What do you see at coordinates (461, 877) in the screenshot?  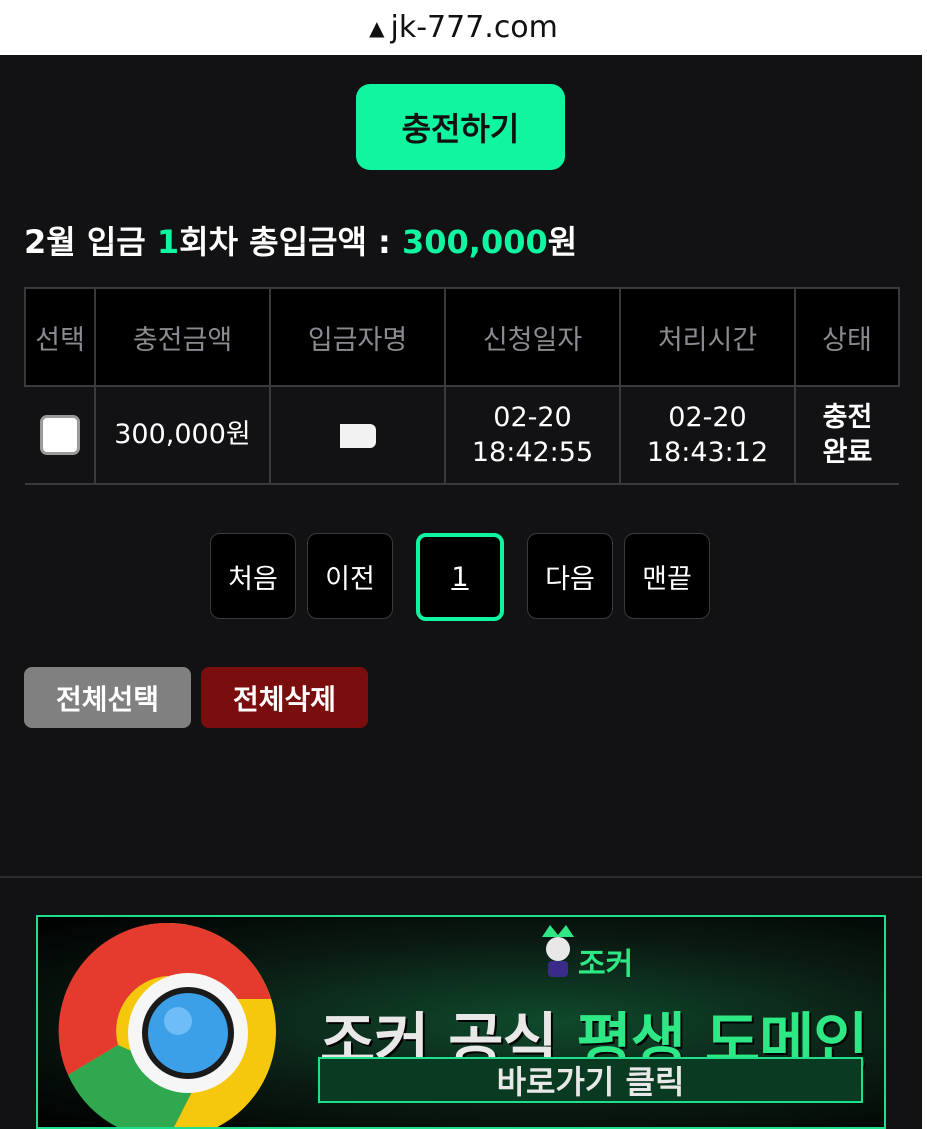 I see `section-divider` at bounding box center [461, 877].